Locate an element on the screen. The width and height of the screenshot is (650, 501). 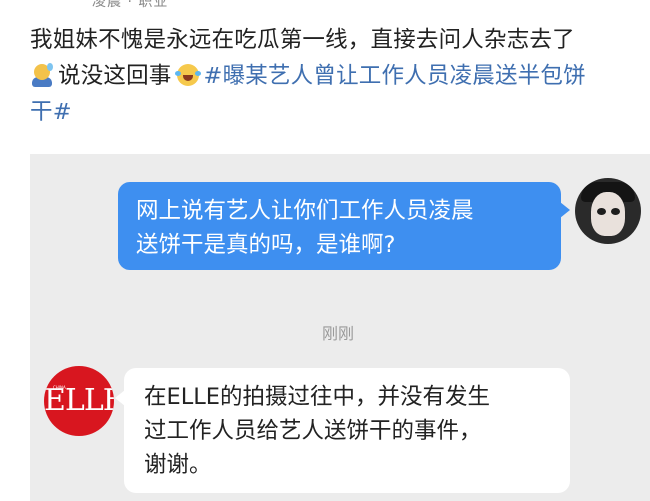
user-avatar is located at coordinates (608, 211).